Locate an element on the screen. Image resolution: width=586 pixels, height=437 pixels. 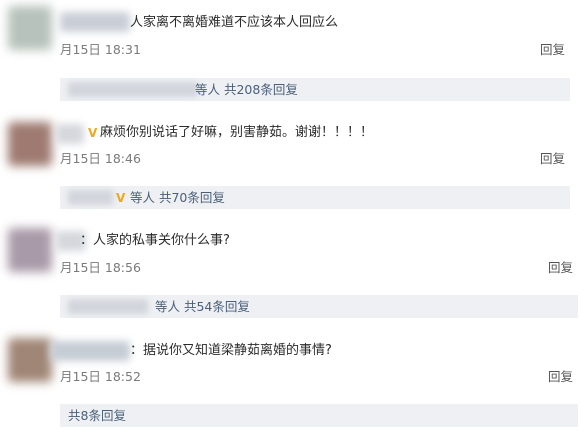
comment-timestamp: 月15日 18:46 is located at coordinates (100, 158).